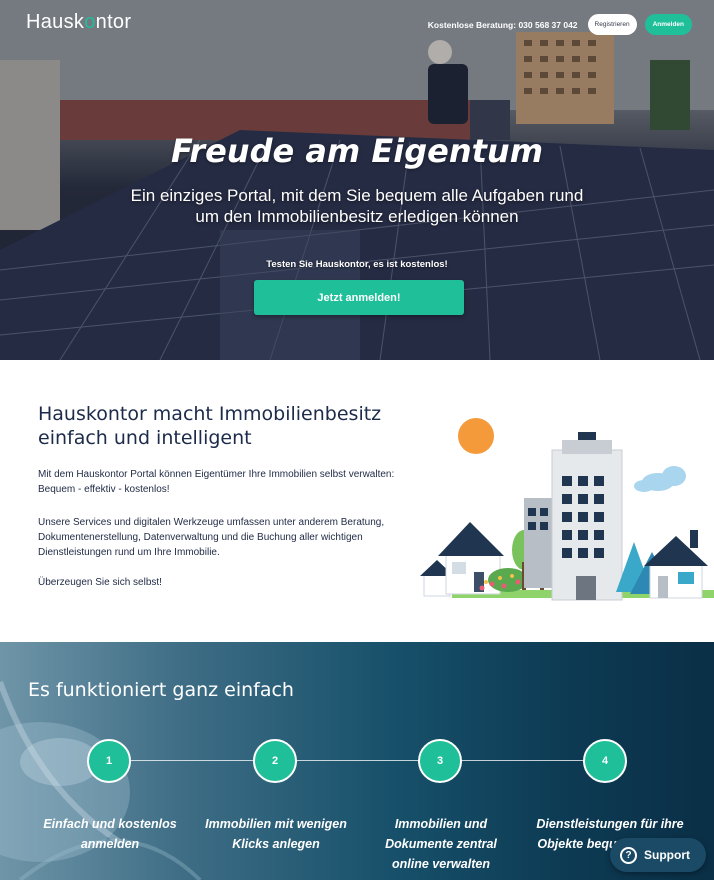 The height and width of the screenshot is (880, 714). What do you see at coordinates (109, 761) in the screenshot?
I see `step-1-number: 1` at bounding box center [109, 761].